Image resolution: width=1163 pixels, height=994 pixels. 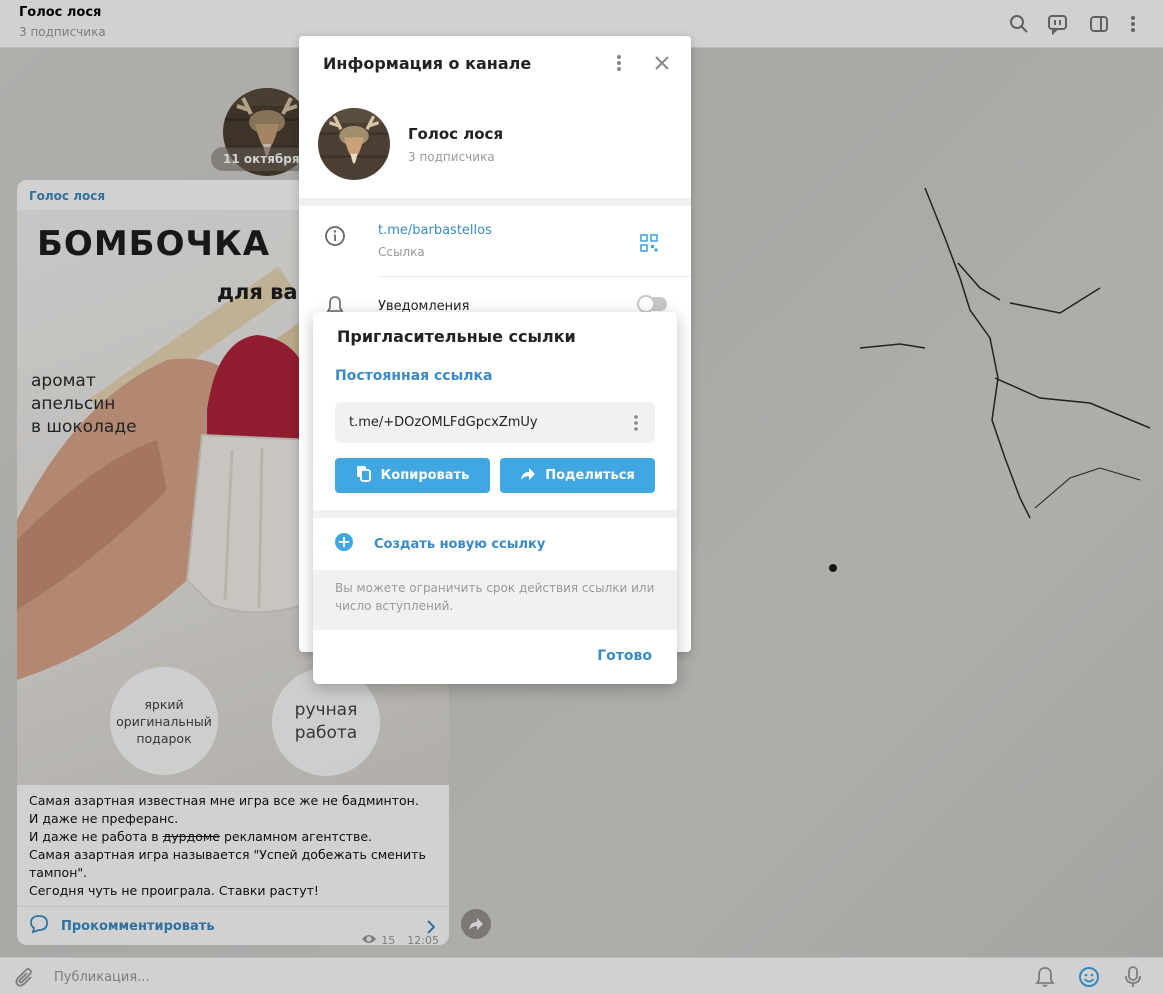 I want to click on post-line: И даже не преферанс., so click(x=104, y=818).